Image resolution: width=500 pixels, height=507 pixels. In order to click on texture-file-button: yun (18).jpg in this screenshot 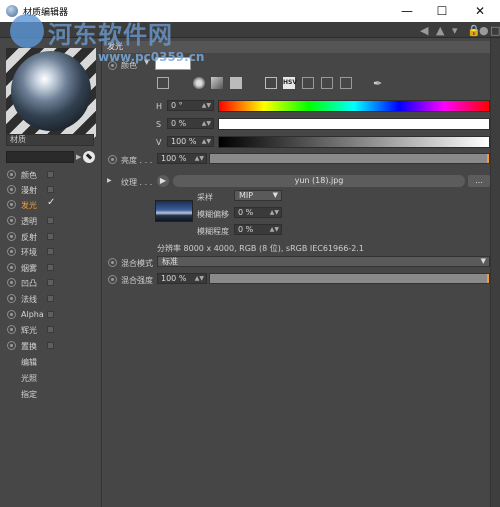, I will do `click(319, 181)`.